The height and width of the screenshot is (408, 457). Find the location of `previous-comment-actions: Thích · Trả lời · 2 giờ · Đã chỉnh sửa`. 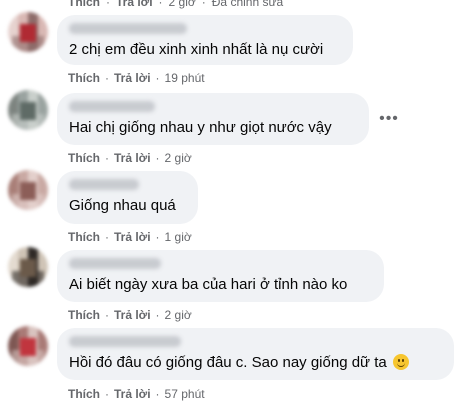

previous-comment-actions: Thích · Trả lời · 2 giờ · Đã chỉnh sửa is located at coordinates (175, 5).